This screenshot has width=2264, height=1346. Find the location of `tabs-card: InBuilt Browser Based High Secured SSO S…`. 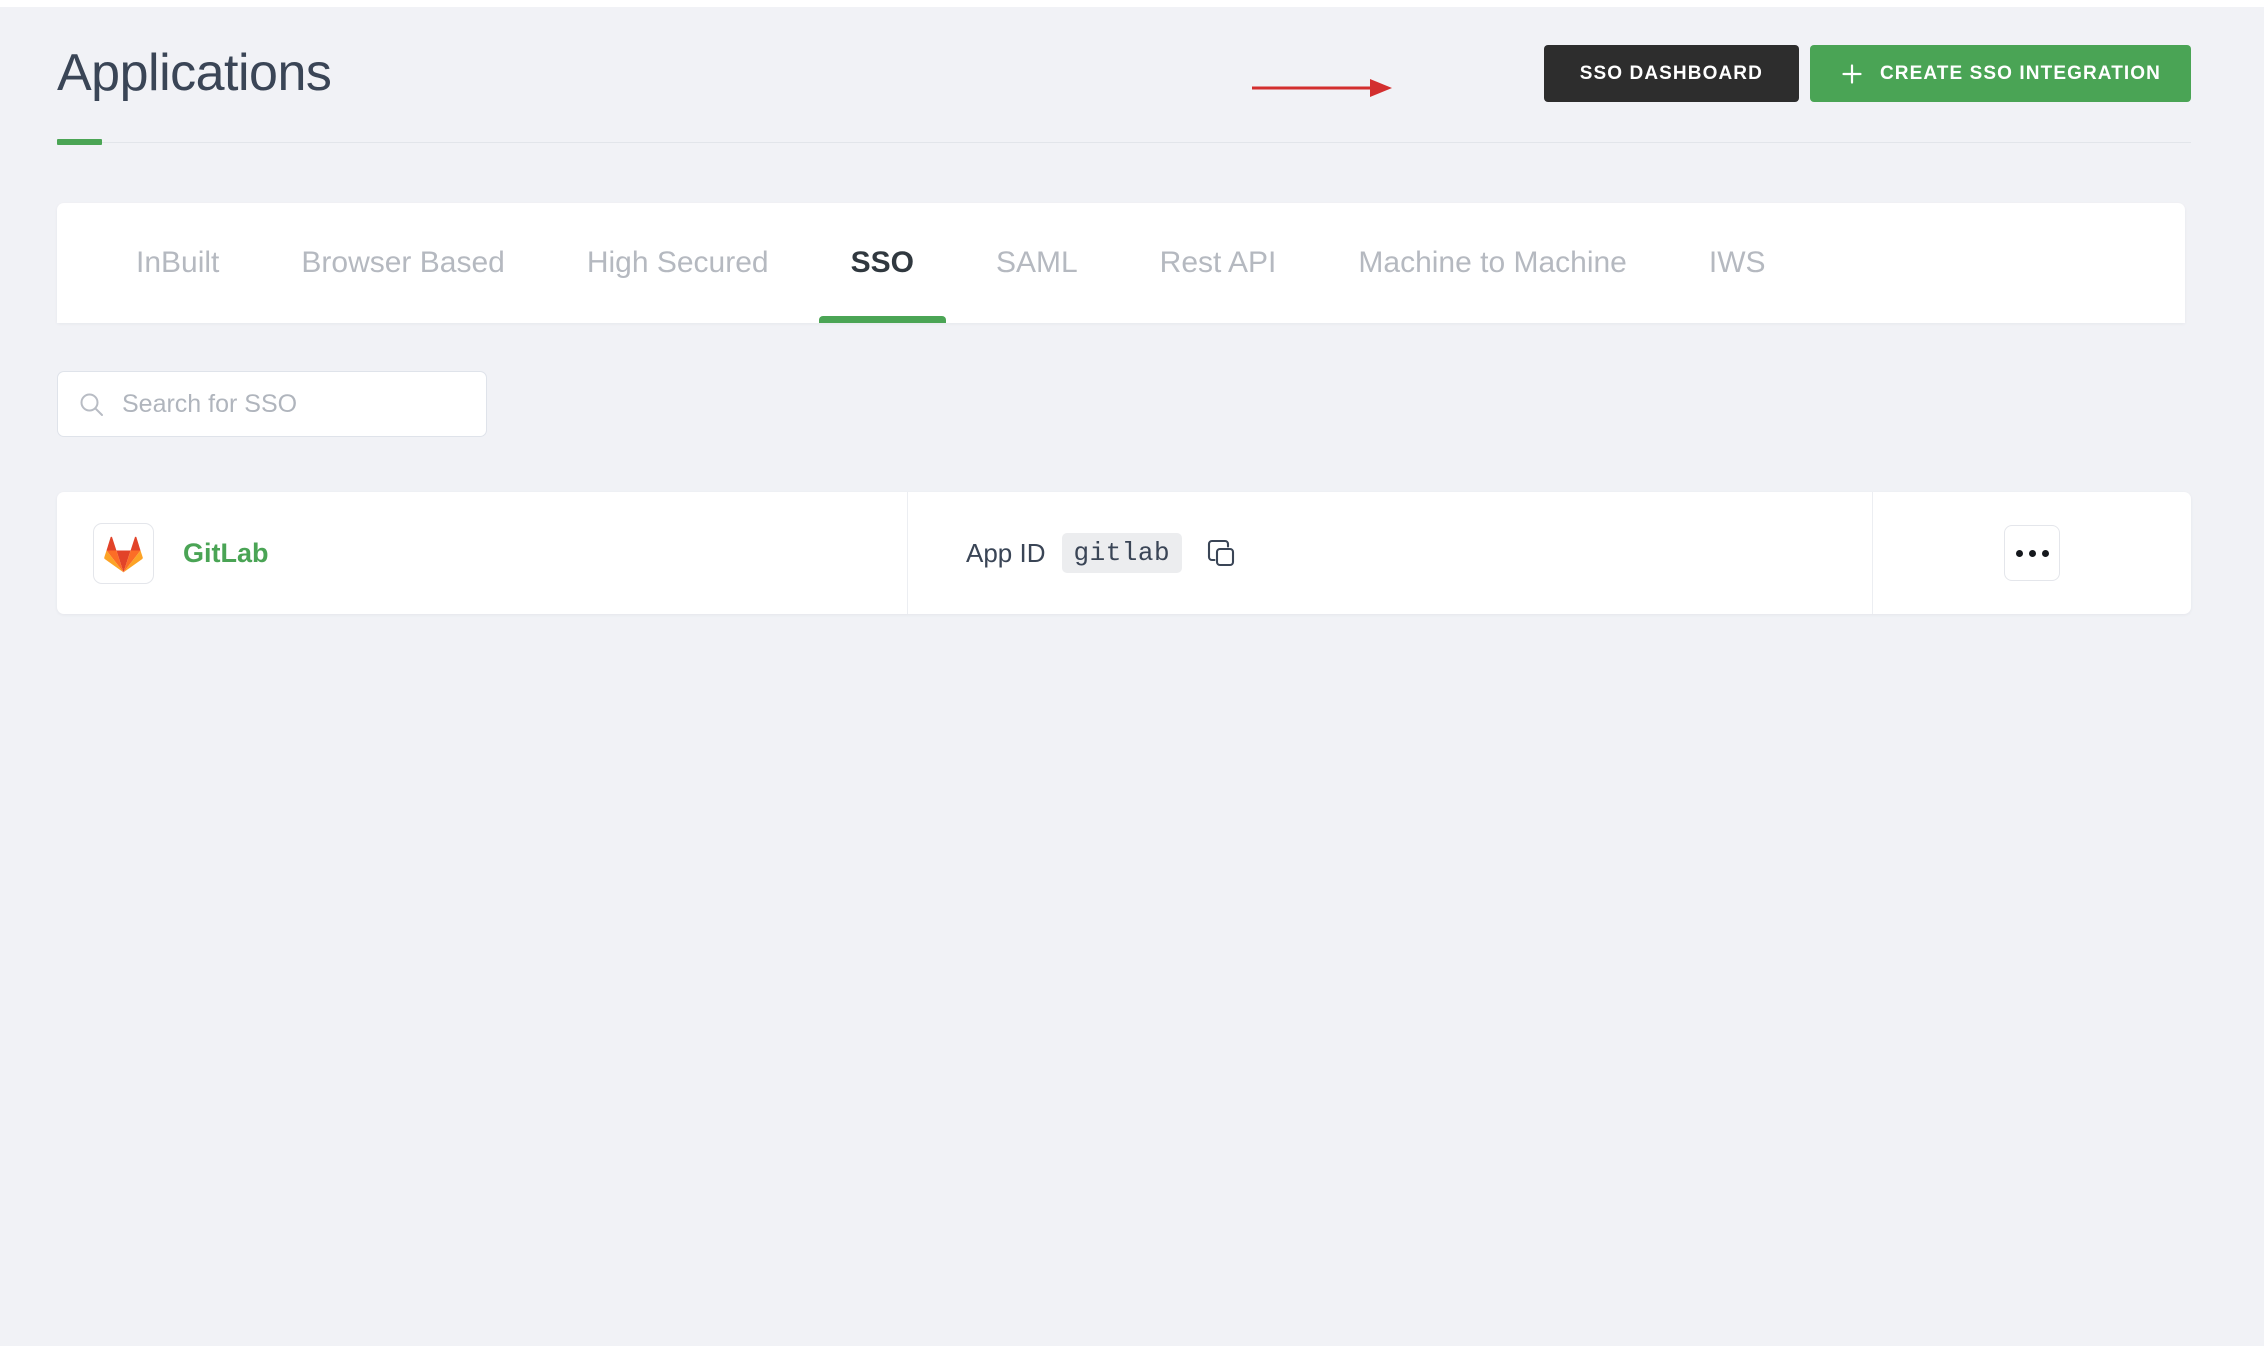

tabs-card: InBuilt Browser Based High Secured SSO S… is located at coordinates (1121, 263).